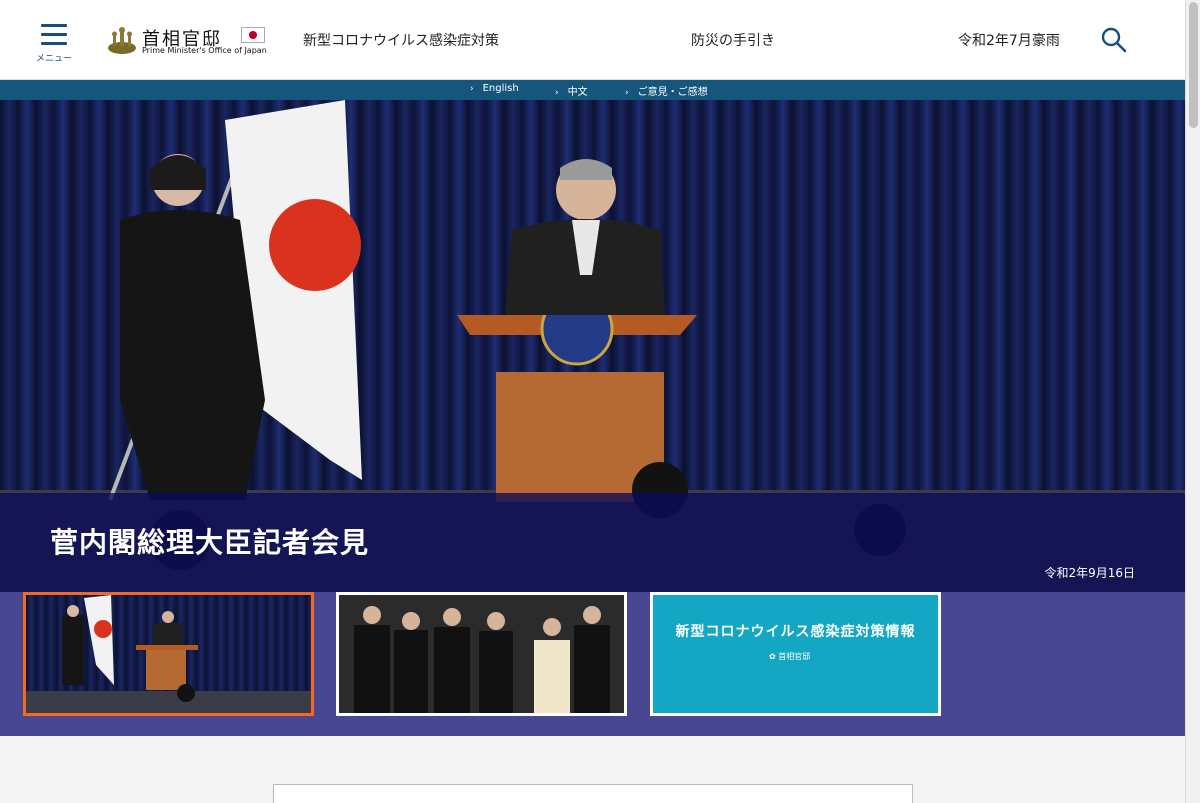  I want to click on menu-button: メニュー, so click(54, 44).